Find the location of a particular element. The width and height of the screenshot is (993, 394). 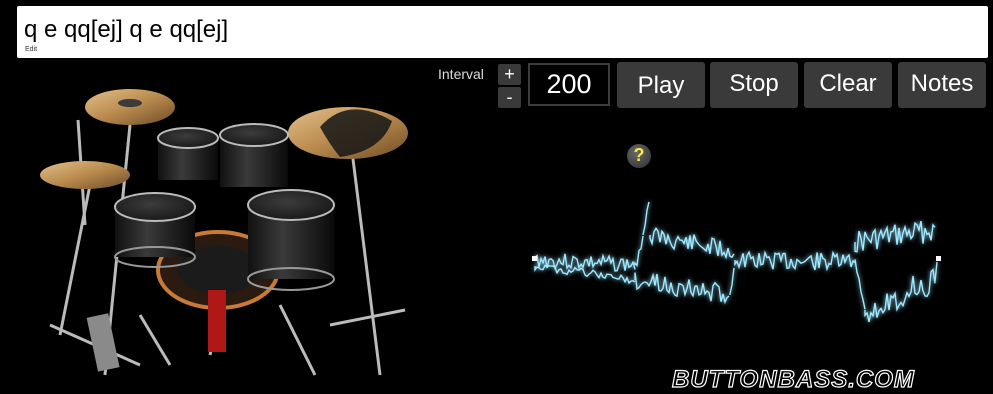

buttonbass-logo: BUTTONBASS.COM is located at coordinates (793, 379).